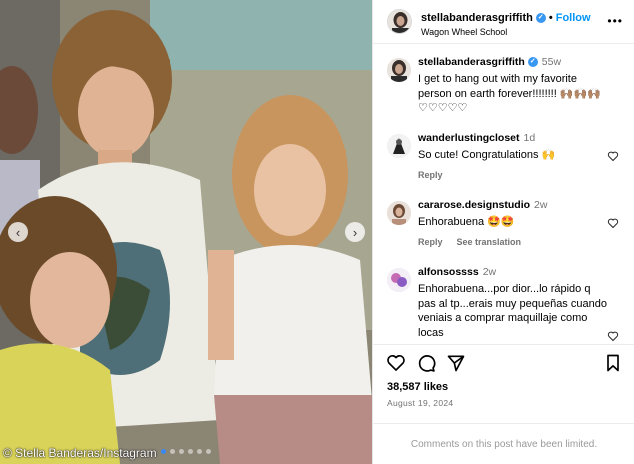  Describe the element at coordinates (489, 242) in the screenshot. I see `see-translation-button: See translation` at that location.